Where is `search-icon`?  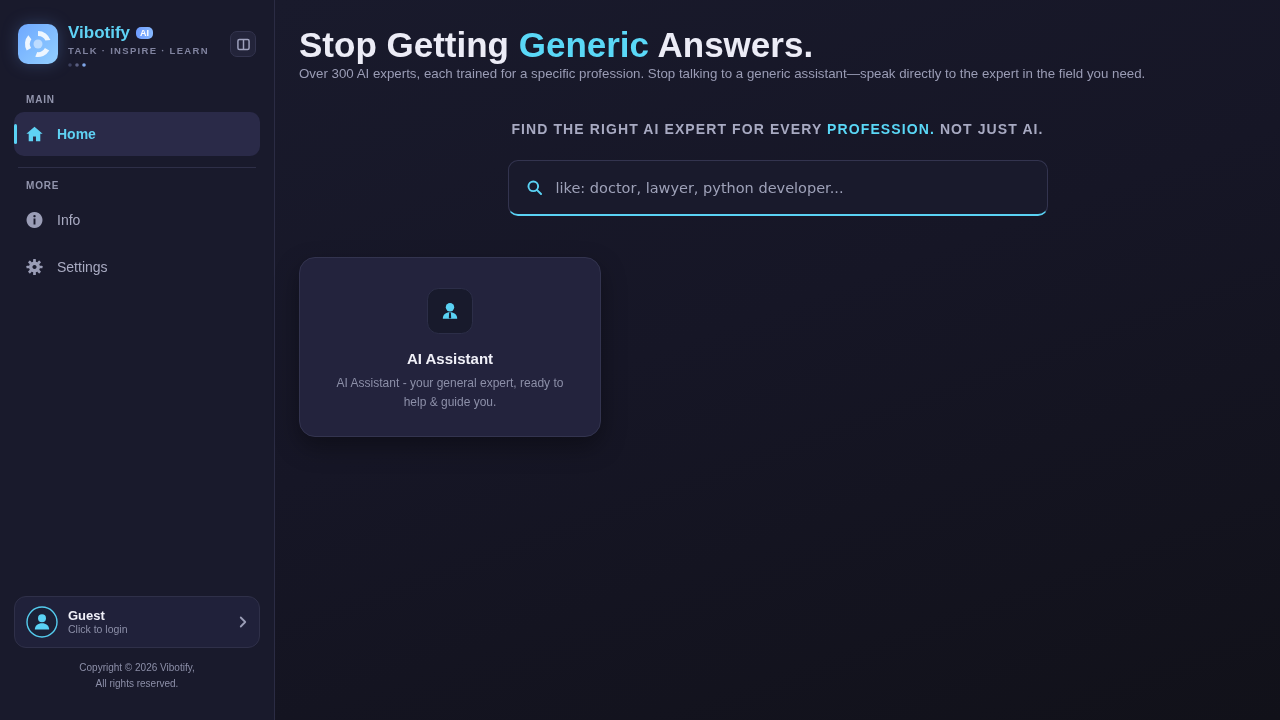 search-icon is located at coordinates (534, 187).